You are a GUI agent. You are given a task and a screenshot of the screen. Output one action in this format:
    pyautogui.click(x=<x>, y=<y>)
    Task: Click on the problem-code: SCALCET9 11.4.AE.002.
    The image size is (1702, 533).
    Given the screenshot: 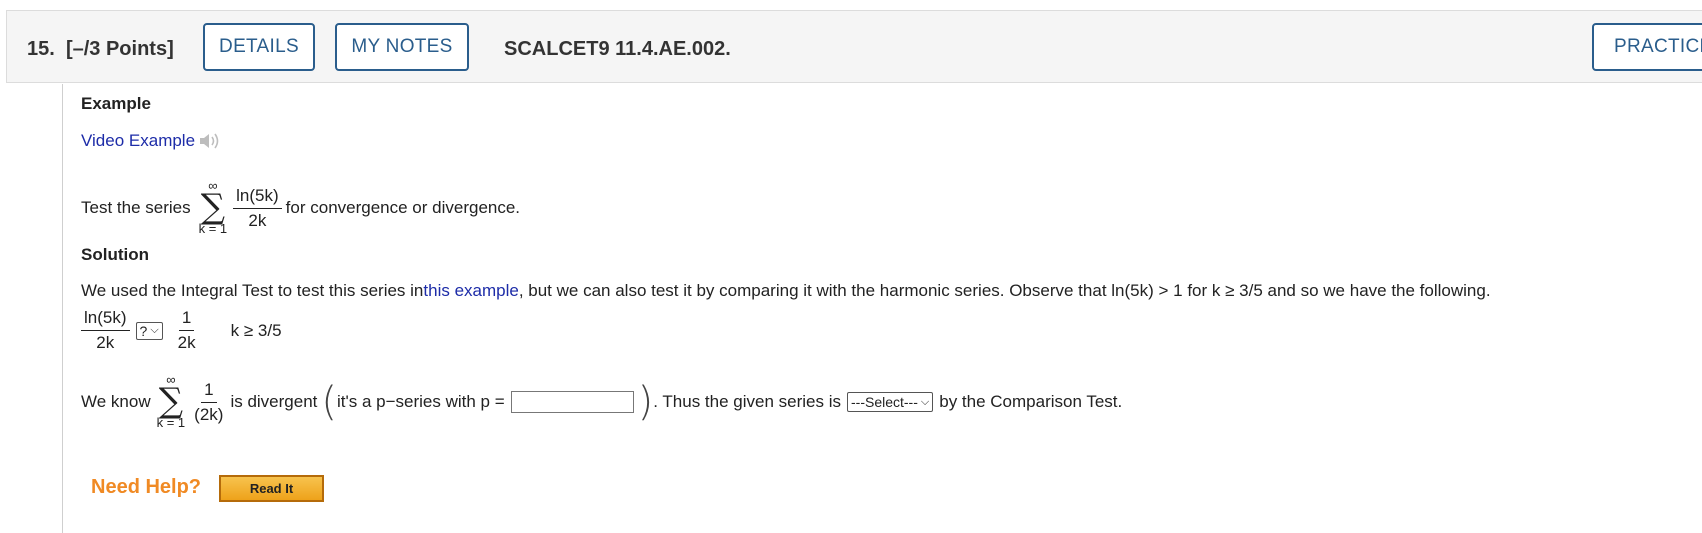 What is the action you would take?
    pyautogui.click(x=617, y=49)
    